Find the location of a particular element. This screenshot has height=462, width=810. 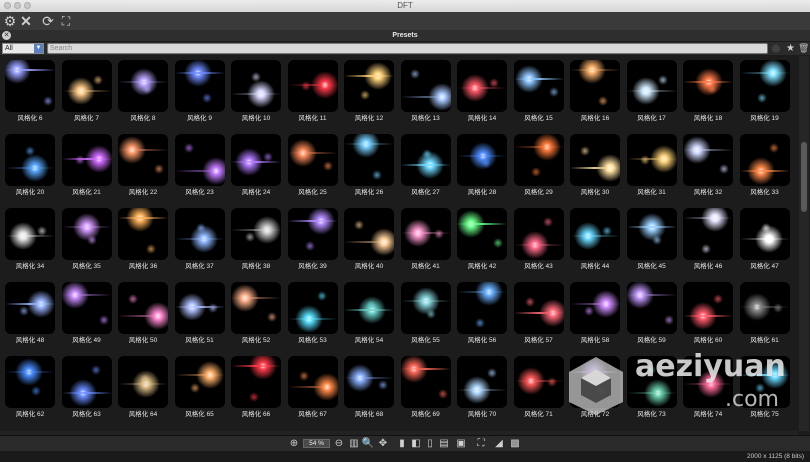

preset-tile: 风格化 26 is located at coordinates (369, 166).